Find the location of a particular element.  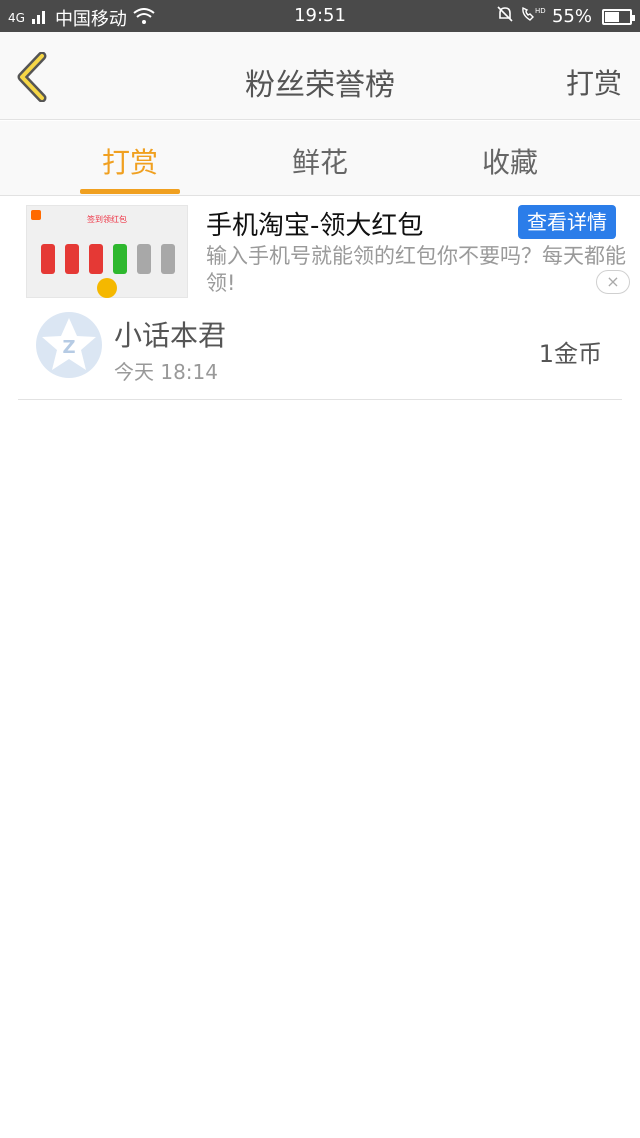

reward-amount: 1金币 is located at coordinates (570, 354).